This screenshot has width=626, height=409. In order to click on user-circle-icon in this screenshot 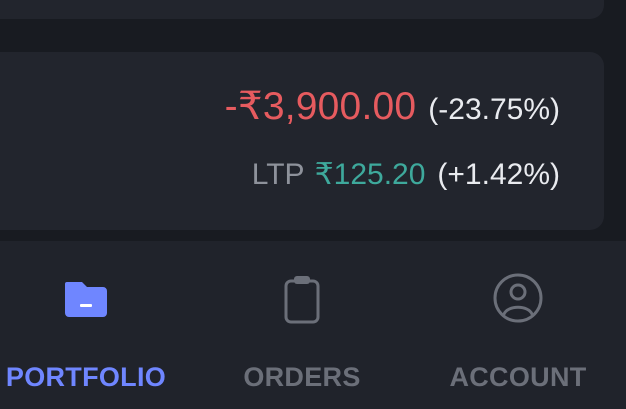, I will do `click(518, 298)`.